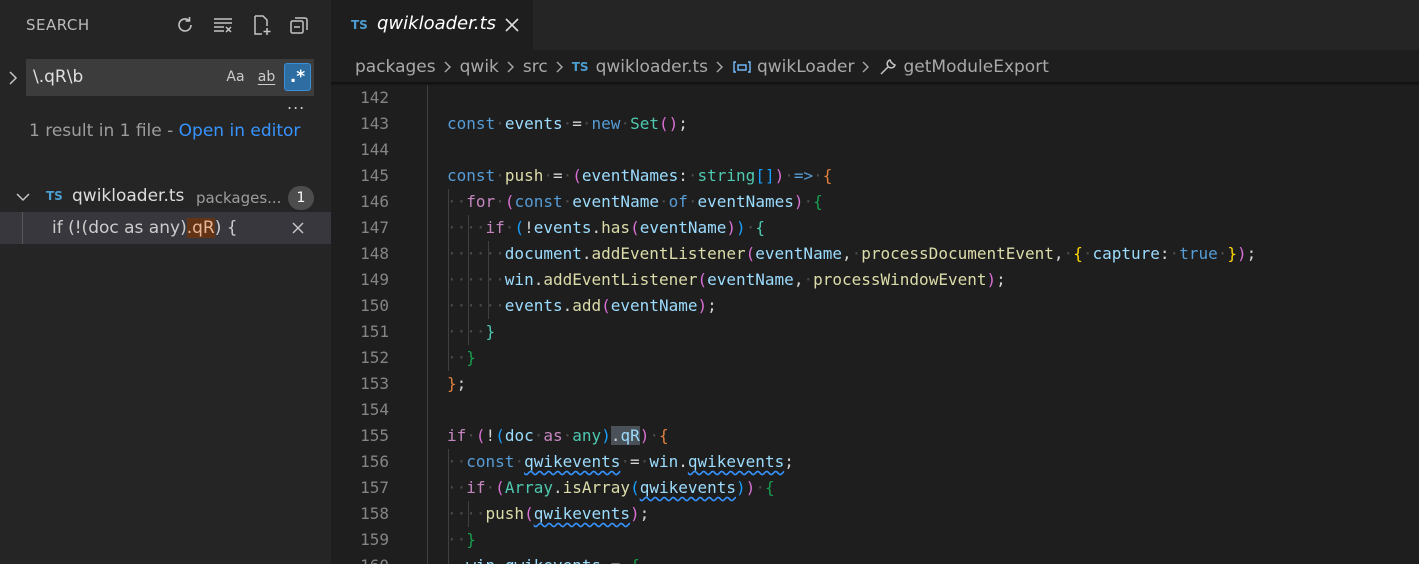 Image resolution: width=1419 pixels, height=564 pixels. Describe the element at coordinates (374, 279) in the screenshot. I see `line-number: 149` at that location.